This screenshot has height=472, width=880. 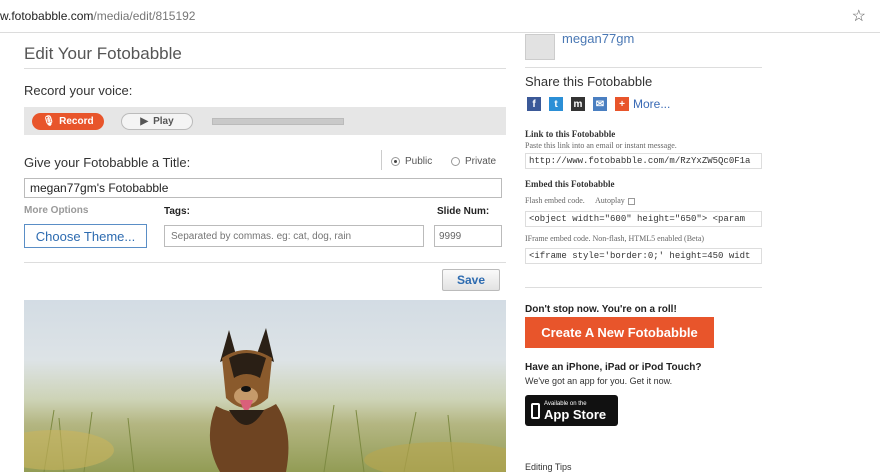 I want to click on facebook-icon: f, so click(x=534, y=104).